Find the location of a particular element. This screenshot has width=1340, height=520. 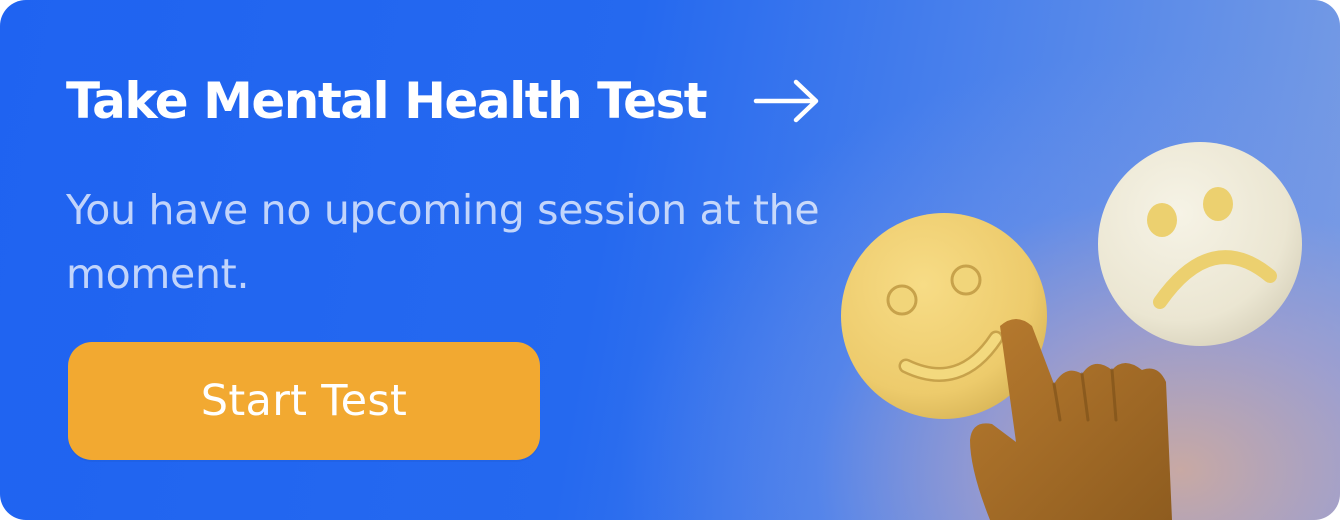

title-row: Take Mental Health Test is located at coordinates (444, 101).